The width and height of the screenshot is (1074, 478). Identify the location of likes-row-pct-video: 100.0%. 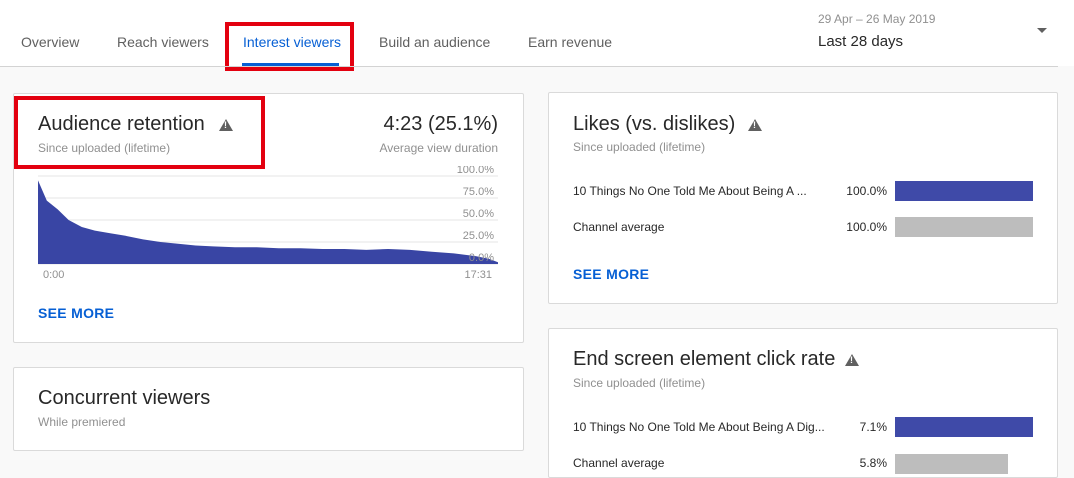
(866, 191).